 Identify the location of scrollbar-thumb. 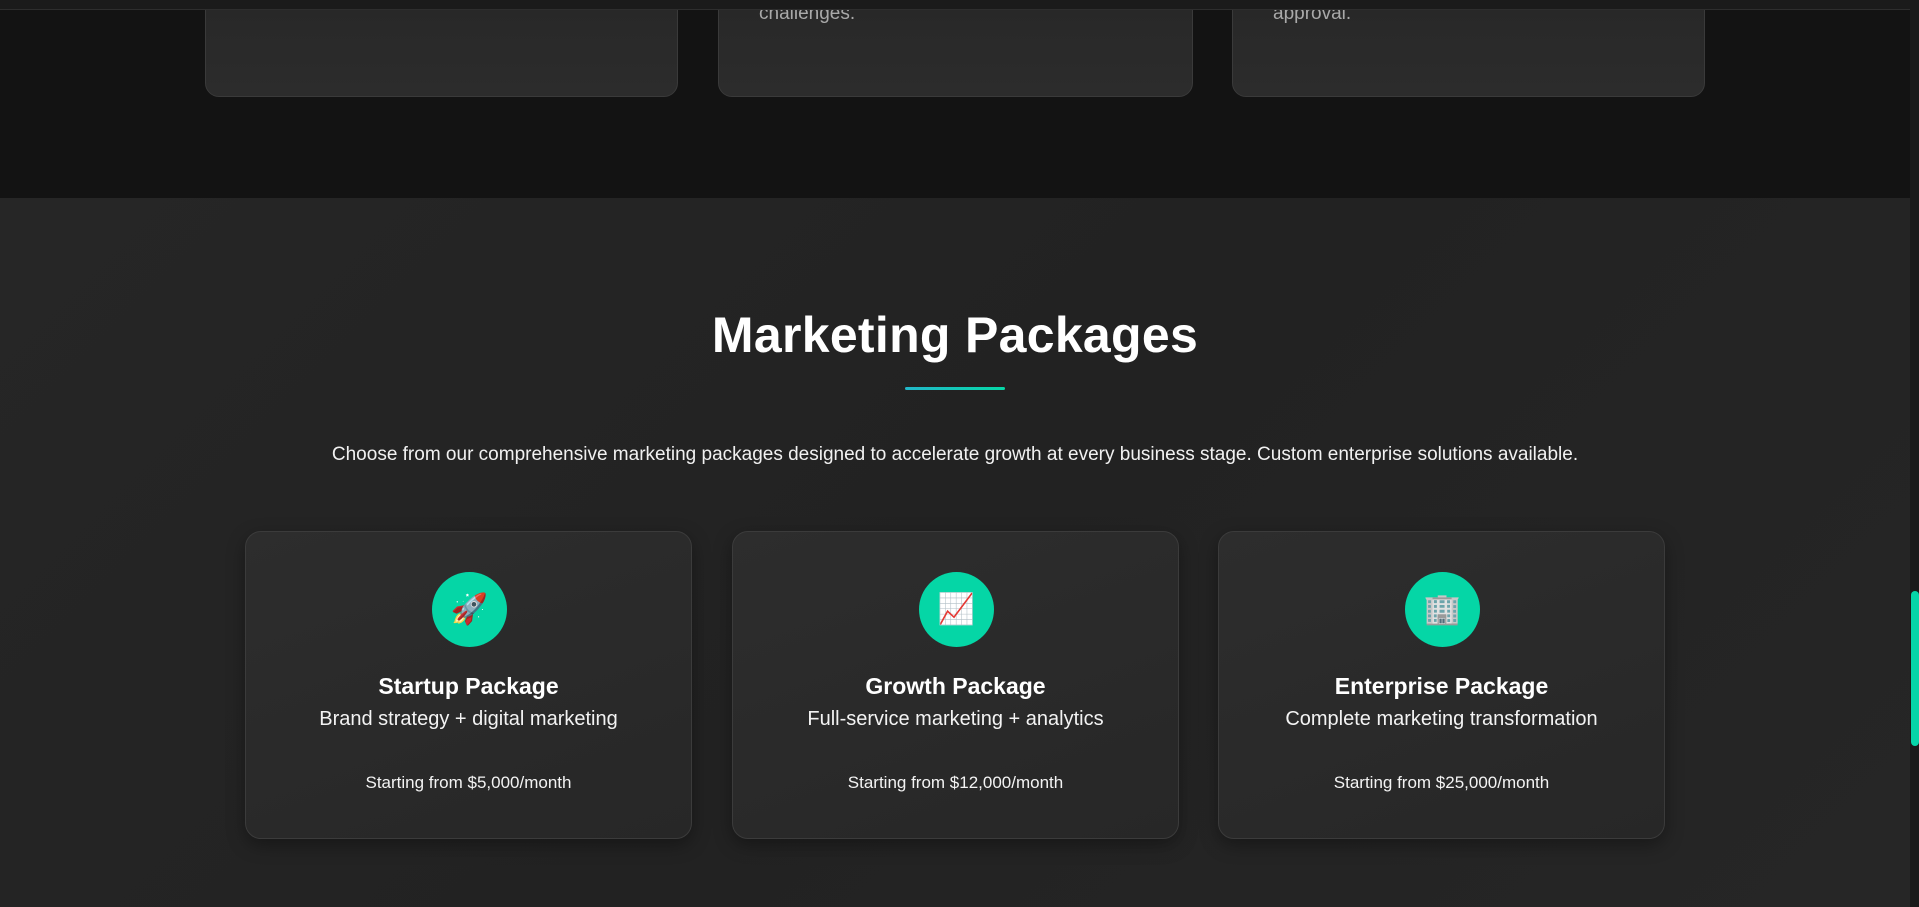
(1915, 668).